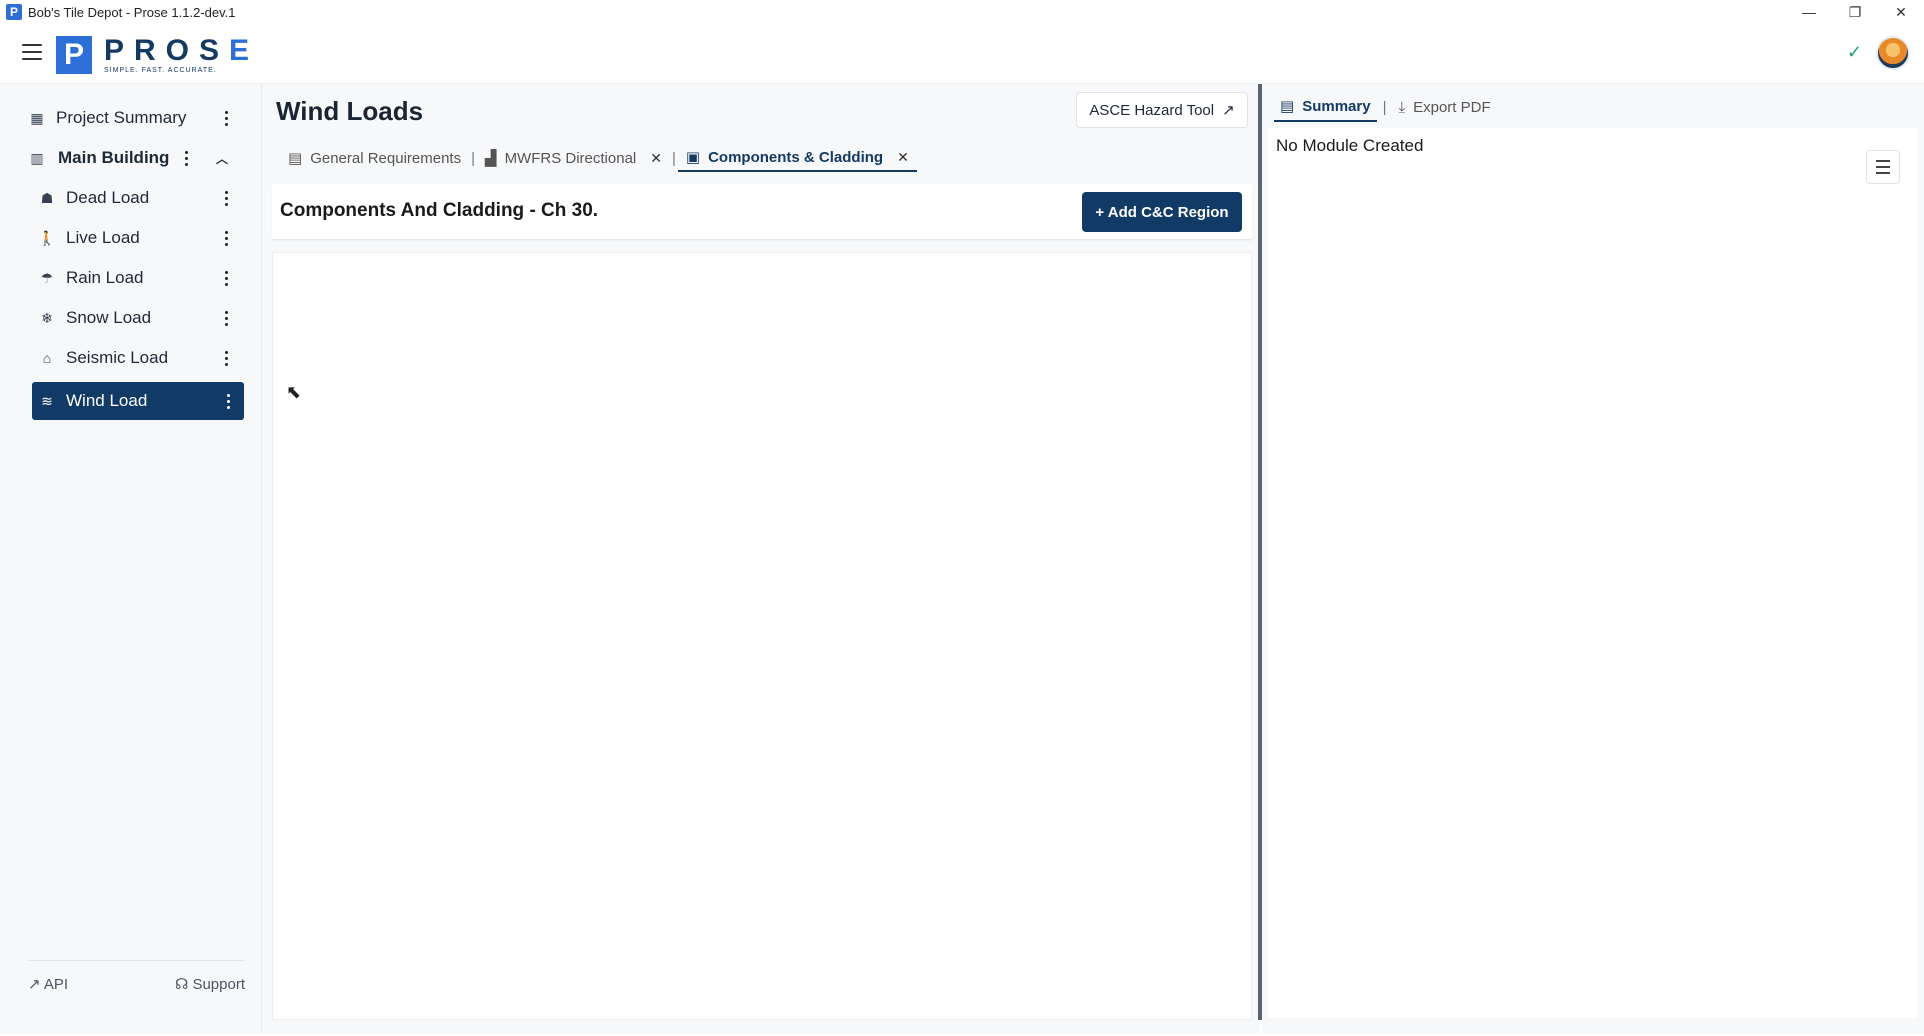 The image size is (1924, 1036). I want to click on sidebar-footer: ↗ API ☊ Support, so click(136, 976).